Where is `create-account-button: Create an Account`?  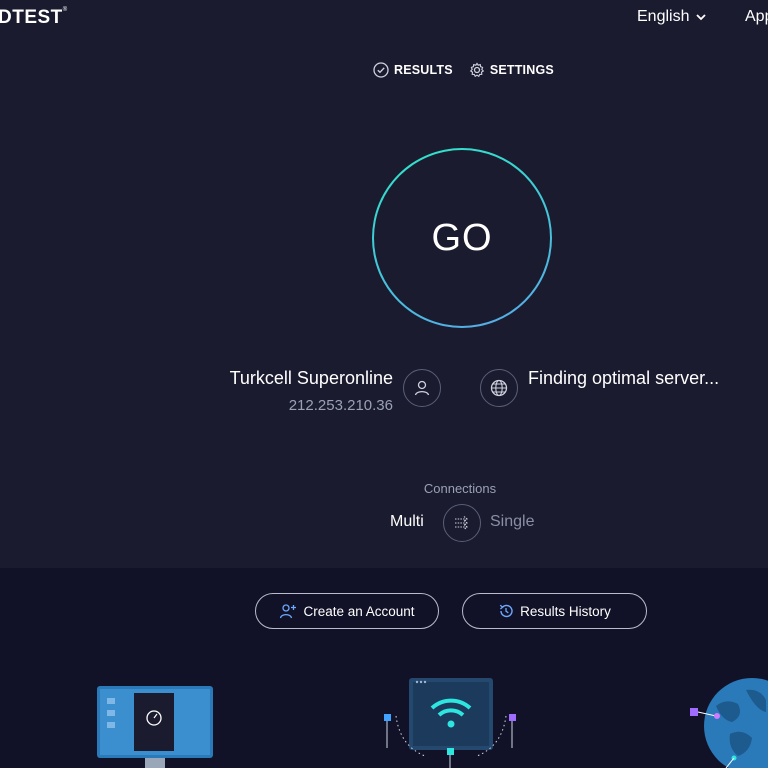
create-account-button: Create an Account is located at coordinates (347, 611).